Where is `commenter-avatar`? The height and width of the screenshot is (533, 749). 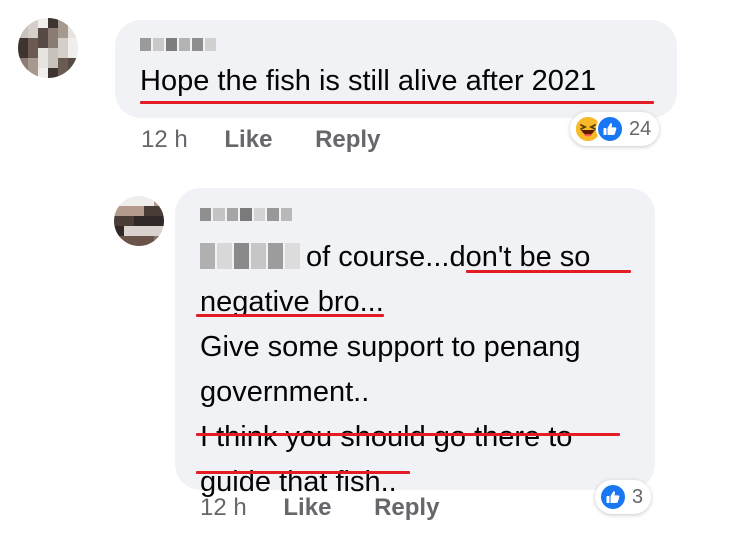
commenter-avatar is located at coordinates (48, 48).